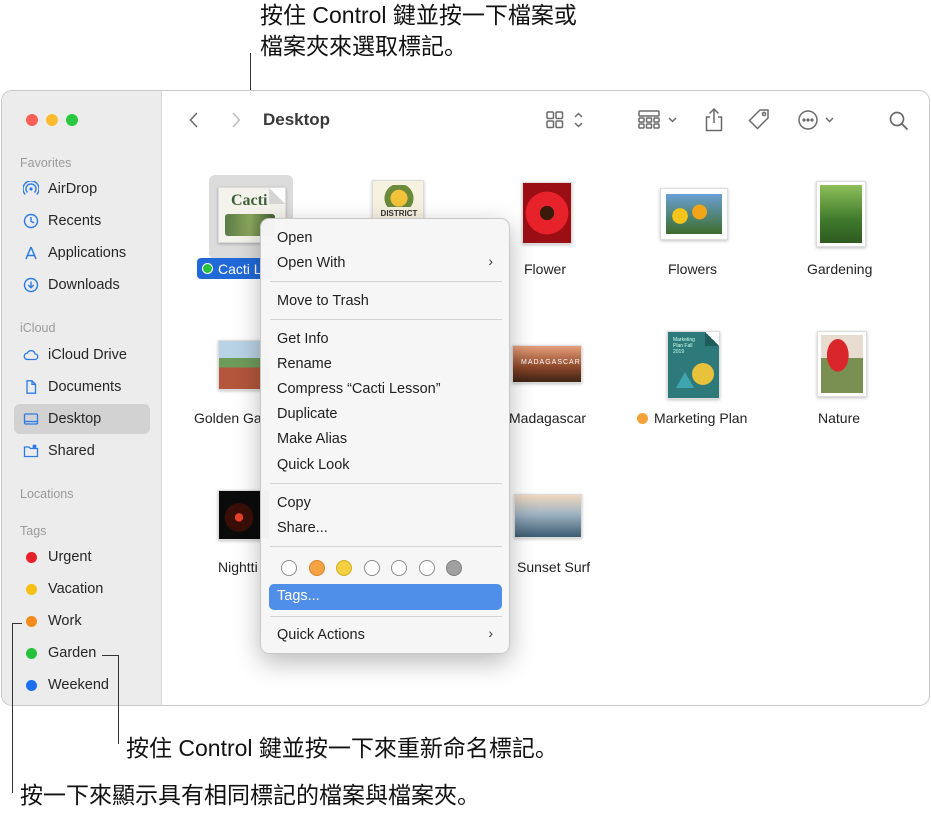  I want to click on sidebar-item-airdrop: AirDrop, so click(82, 189).